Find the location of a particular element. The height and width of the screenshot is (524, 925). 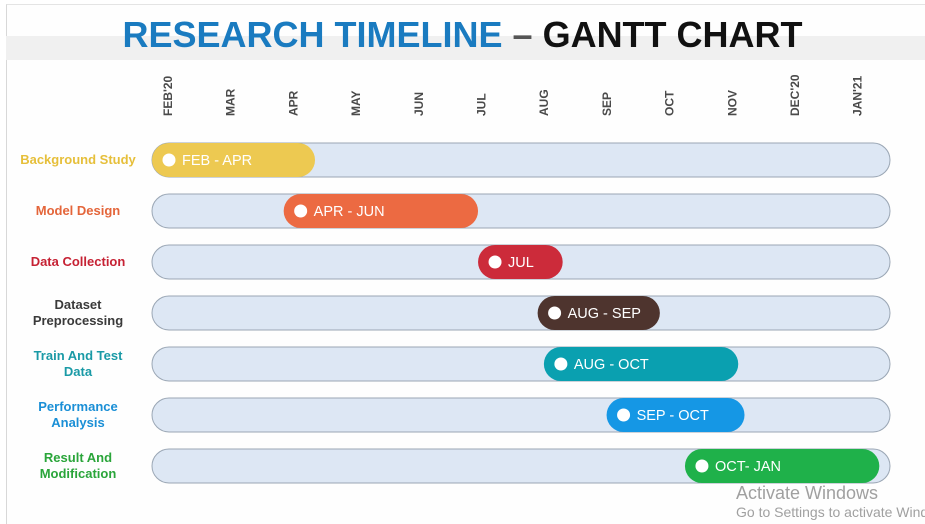

task-label: Background Study is located at coordinates (78, 159).